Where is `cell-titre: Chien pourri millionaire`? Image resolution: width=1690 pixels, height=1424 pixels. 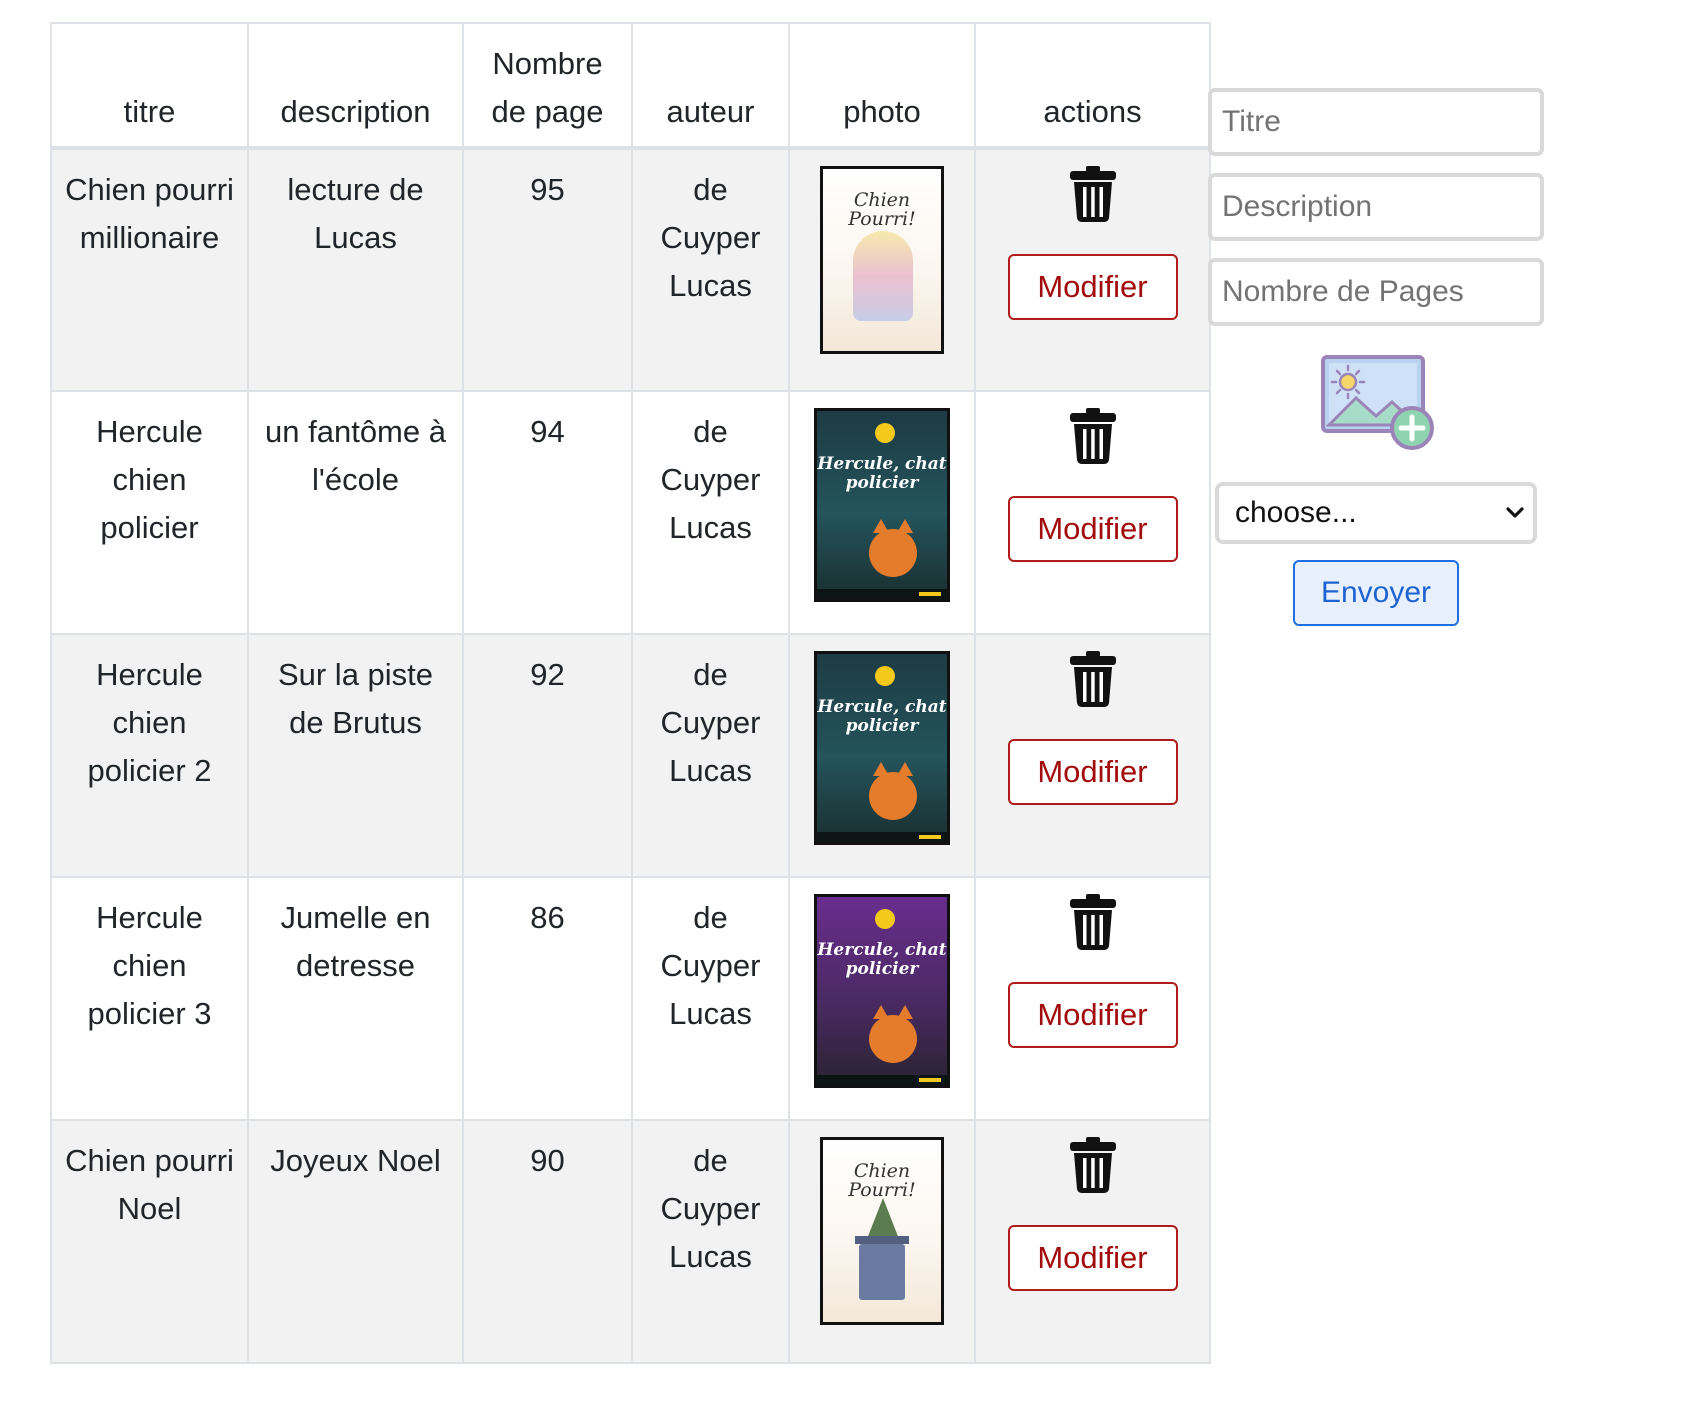 cell-titre: Chien pourri millionaire is located at coordinates (149, 269).